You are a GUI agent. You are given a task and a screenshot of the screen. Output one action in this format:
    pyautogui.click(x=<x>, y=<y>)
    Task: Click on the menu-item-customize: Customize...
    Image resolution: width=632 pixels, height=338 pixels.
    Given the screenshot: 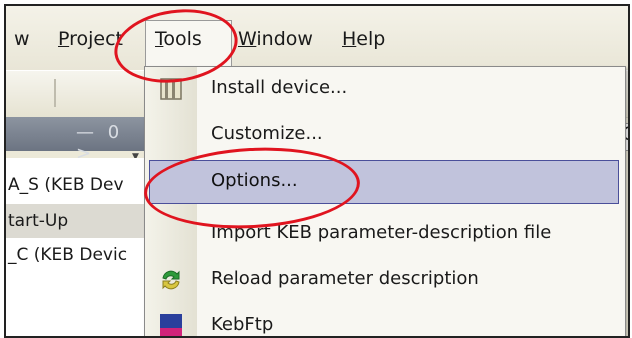 What is the action you would take?
    pyautogui.click(x=385, y=135)
    